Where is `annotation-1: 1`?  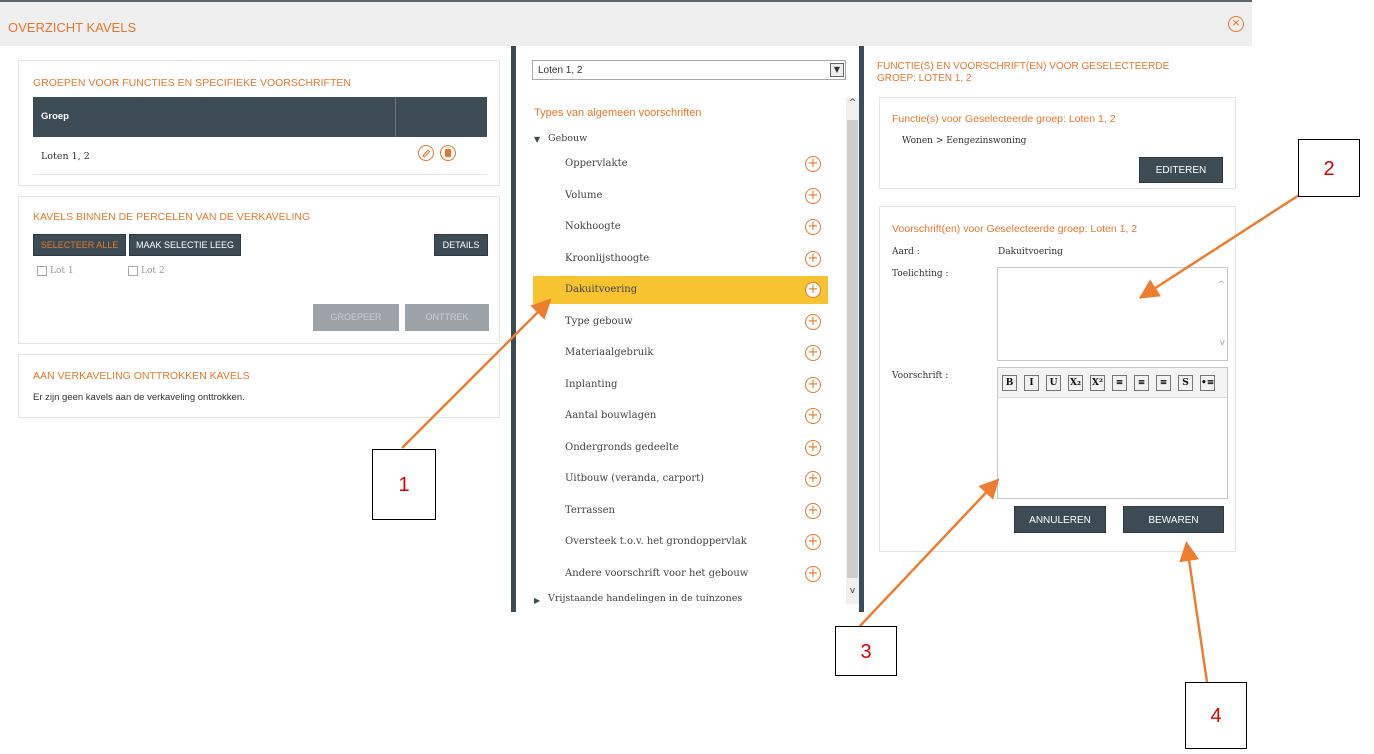 annotation-1: 1 is located at coordinates (404, 484).